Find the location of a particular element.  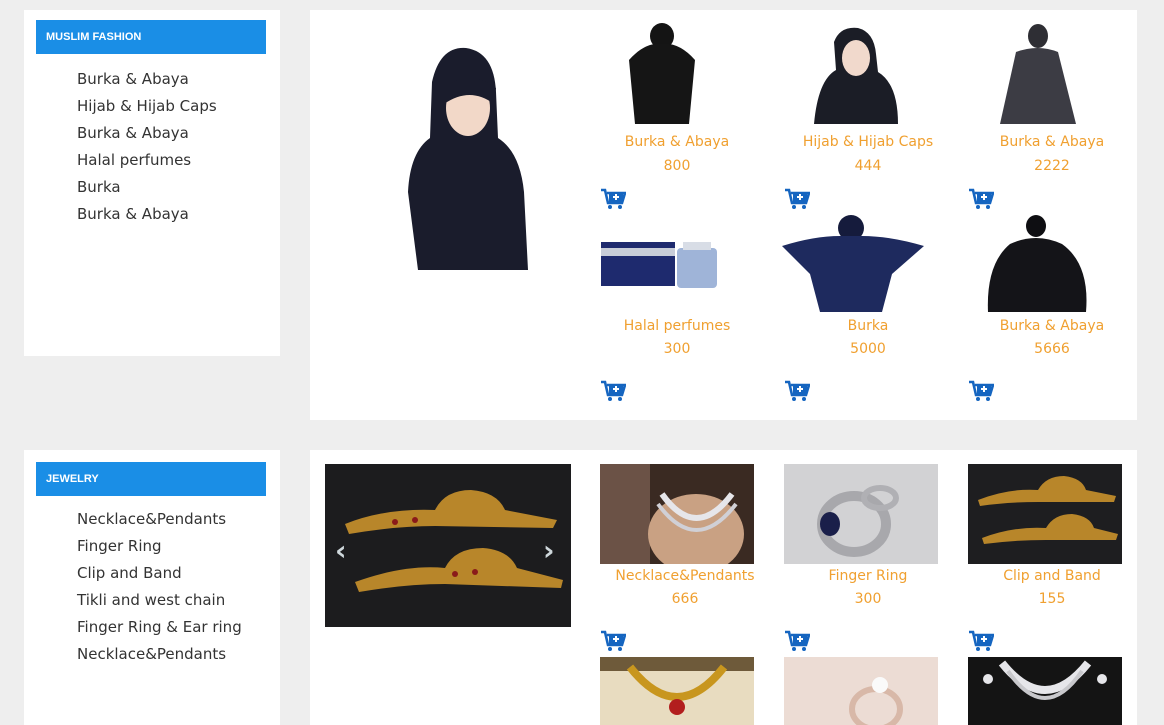

product-name: Hijab & Hijab Caps is located at coordinates (868, 142).